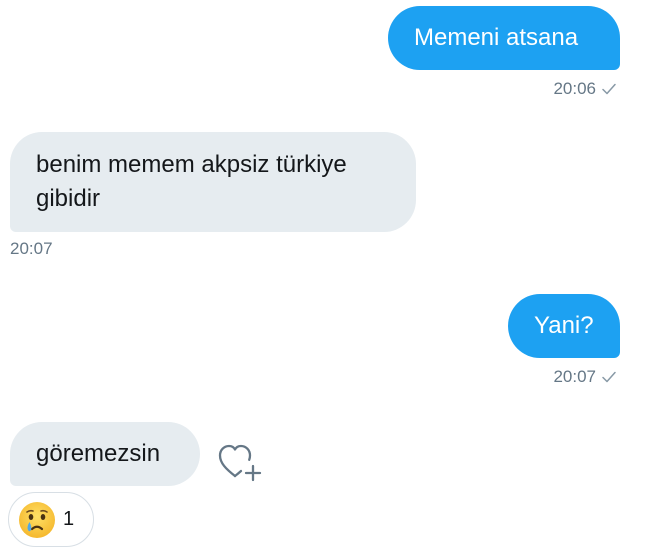 Image resolution: width=652 pixels, height=555 pixels. I want to click on reaction-pill: 1, so click(51, 519).